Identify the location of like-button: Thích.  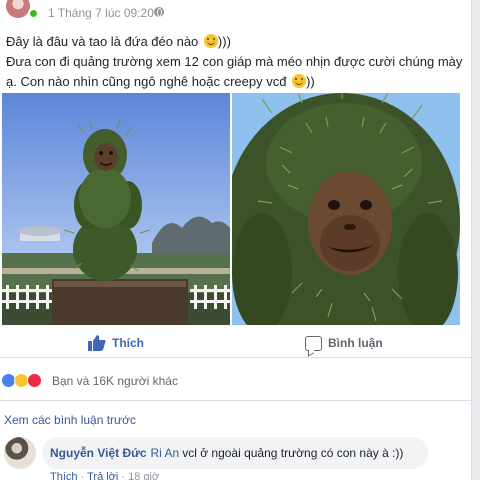
(116, 343).